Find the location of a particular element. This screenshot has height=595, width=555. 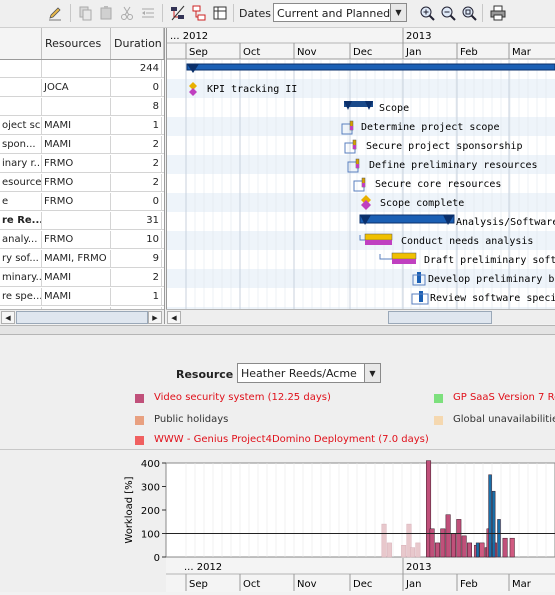

table-row: ry sof... MAMI, FRMO 9 is located at coordinates (82, 259).